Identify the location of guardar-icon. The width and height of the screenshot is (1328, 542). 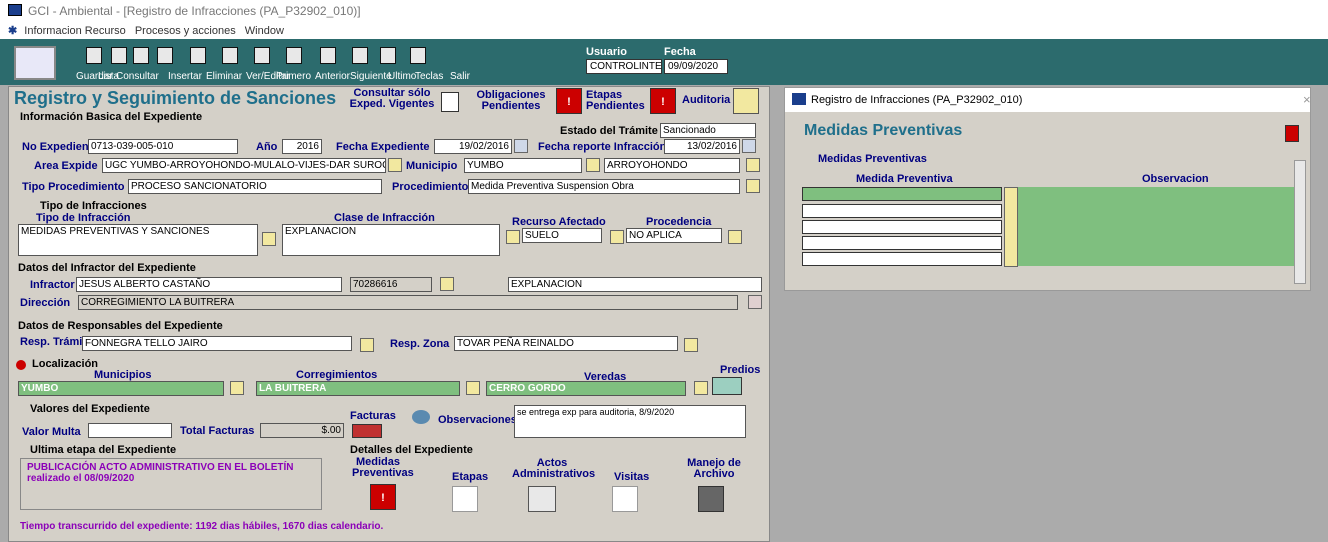
(94, 55).